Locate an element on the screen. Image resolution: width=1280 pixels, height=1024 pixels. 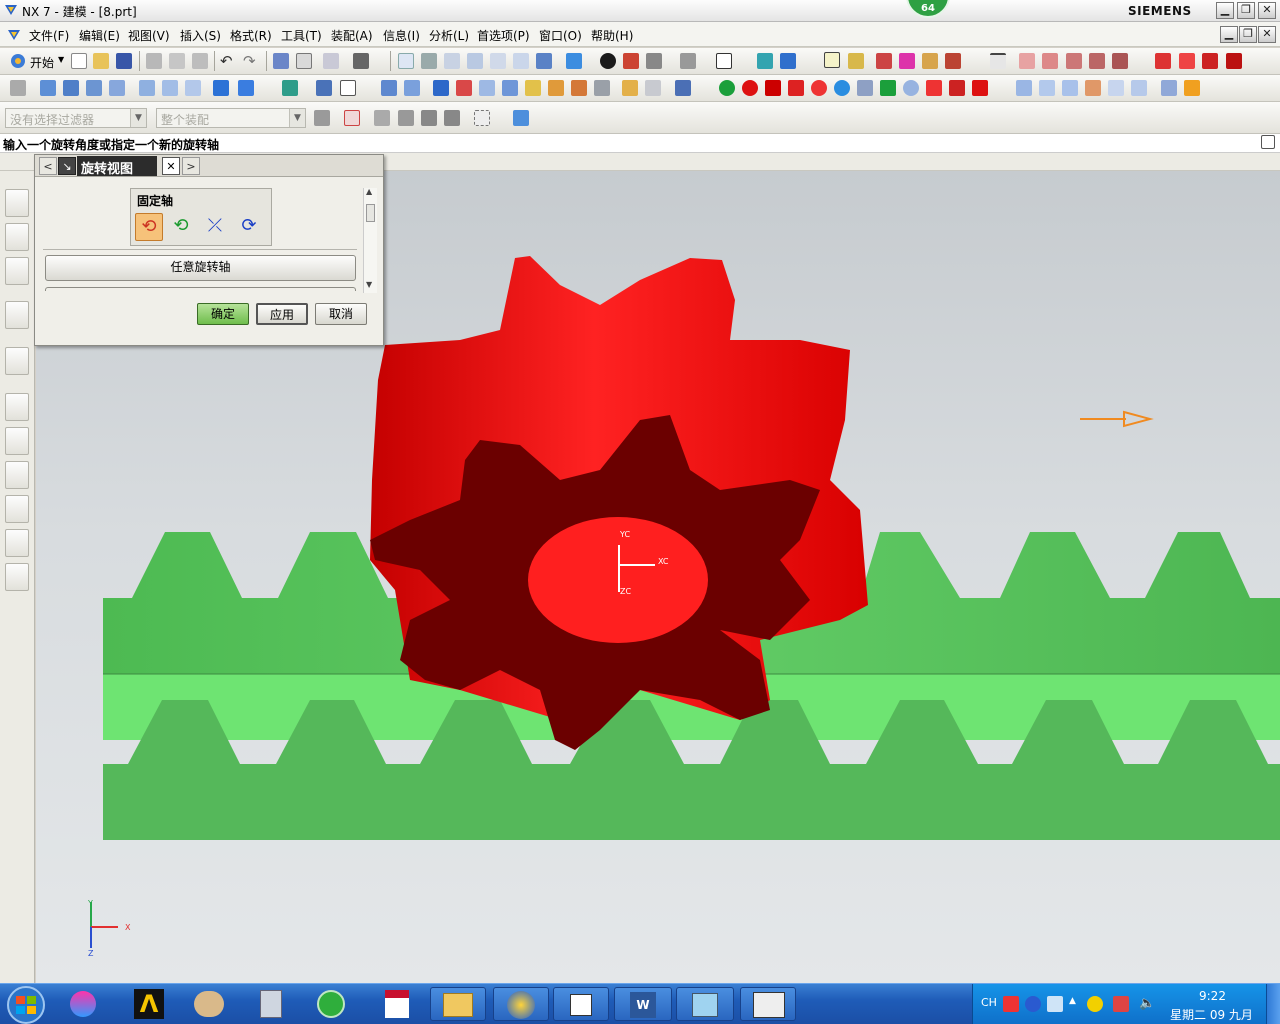
nav-forward-button: > is located at coordinates (191, 166).